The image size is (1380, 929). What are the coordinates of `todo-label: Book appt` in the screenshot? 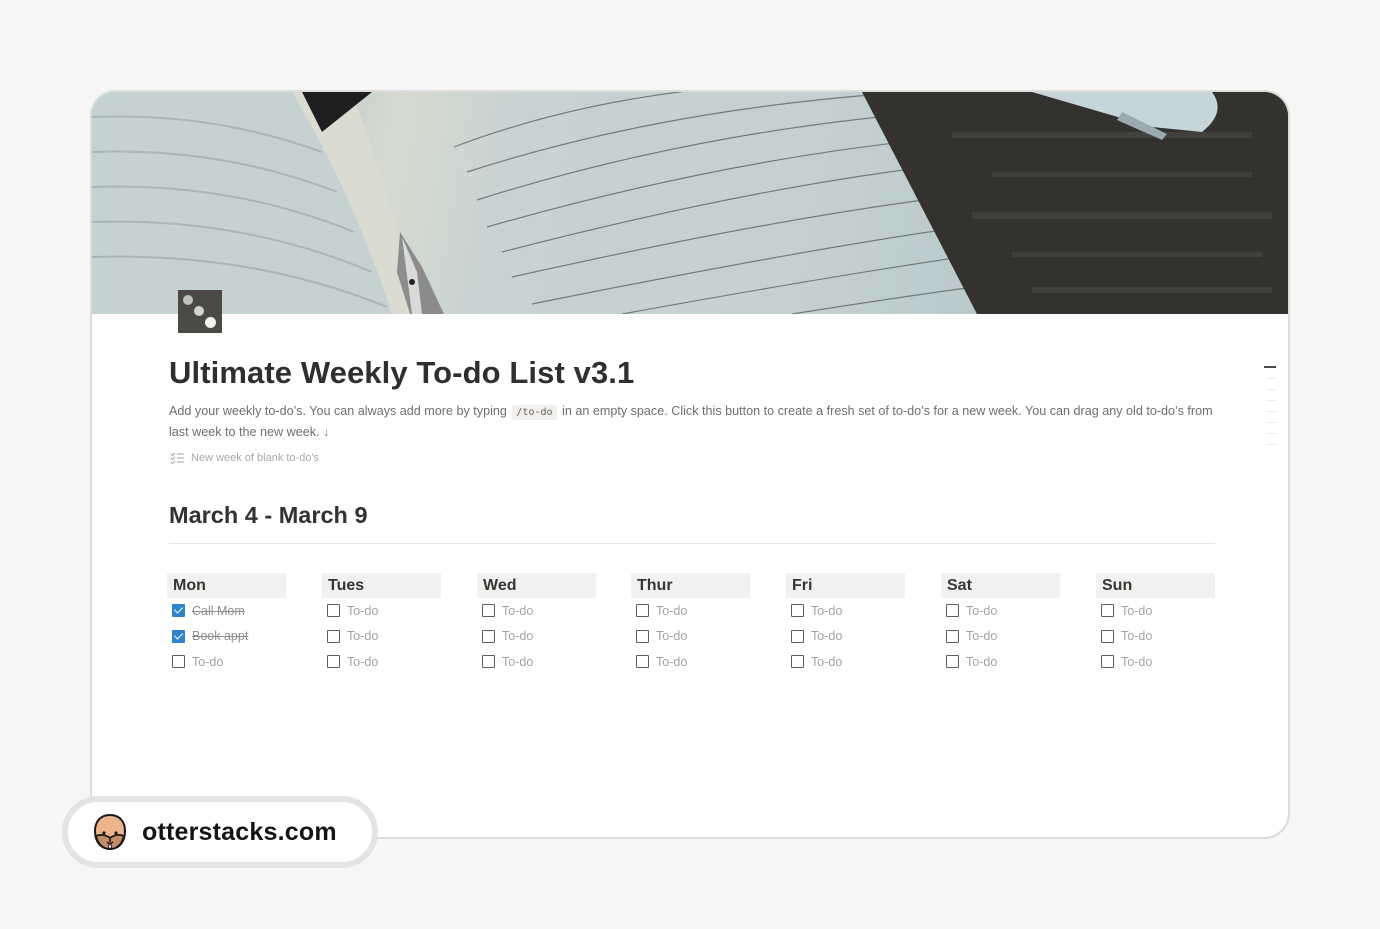 It's located at (220, 636).